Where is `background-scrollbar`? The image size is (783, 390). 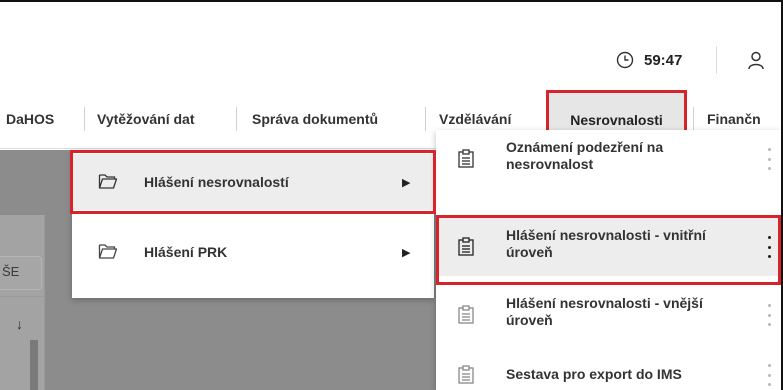 background-scrollbar is located at coordinates (34, 365).